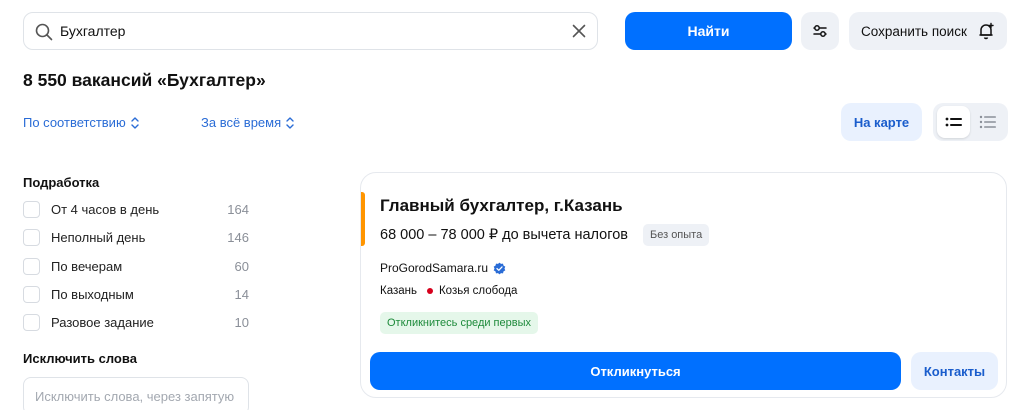 This screenshot has width=1024, height=410. What do you see at coordinates (954, 371) in the screenshot?
I see `contacts-button: Контакты` at bounding box center [954, 371].